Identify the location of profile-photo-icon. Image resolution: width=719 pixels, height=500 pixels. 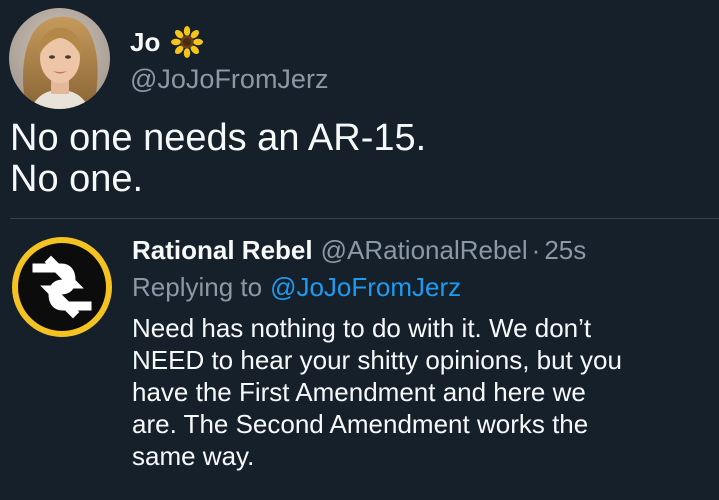
(59, 58).